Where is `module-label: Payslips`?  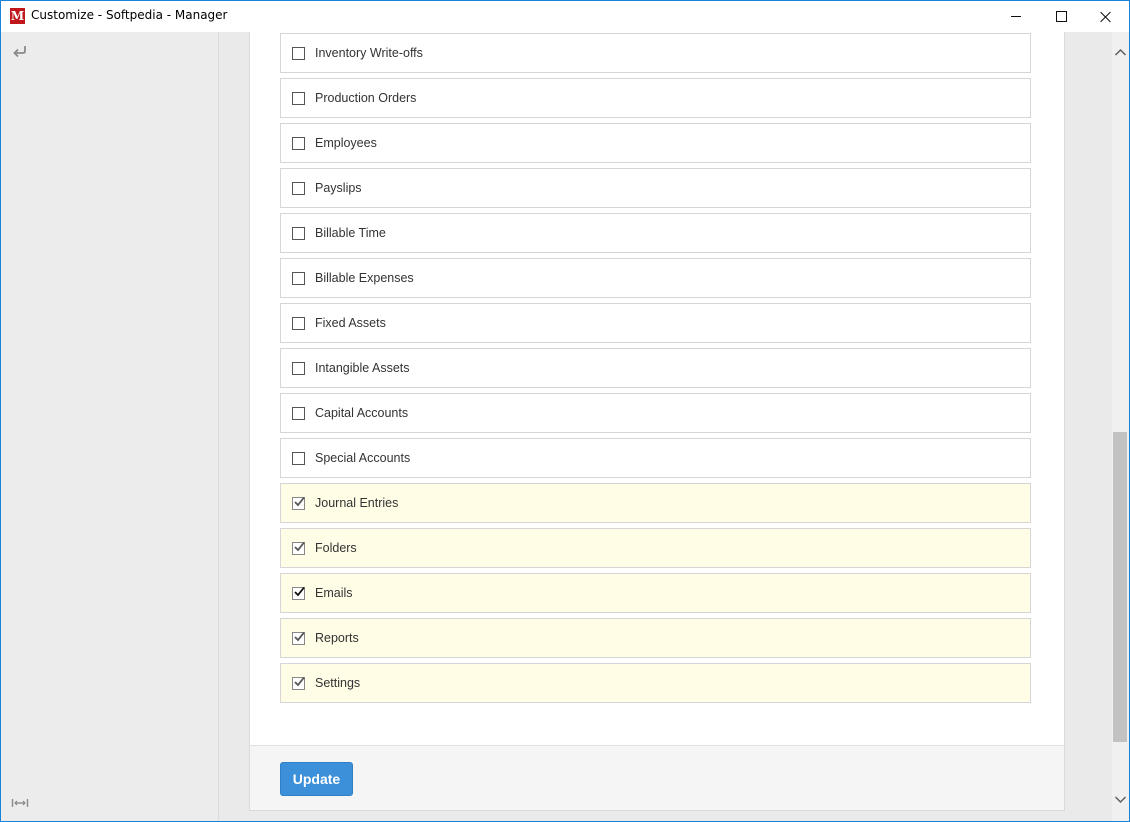 module-label: Payslips is located at coordinates (338, 188).